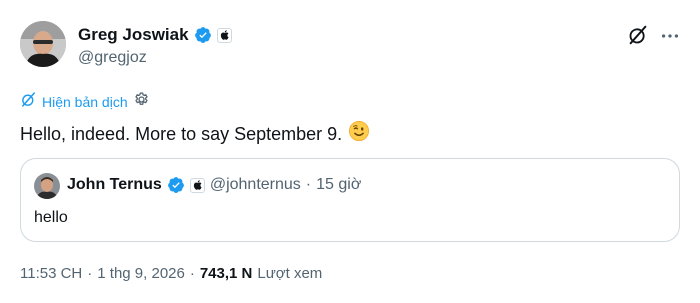 The width and height of the screenshot is (700, 303). What do you see at coordinates (290, 273) in the screenshot?
I see `views-label: Lượt xem` at bounding box center [290, 273].